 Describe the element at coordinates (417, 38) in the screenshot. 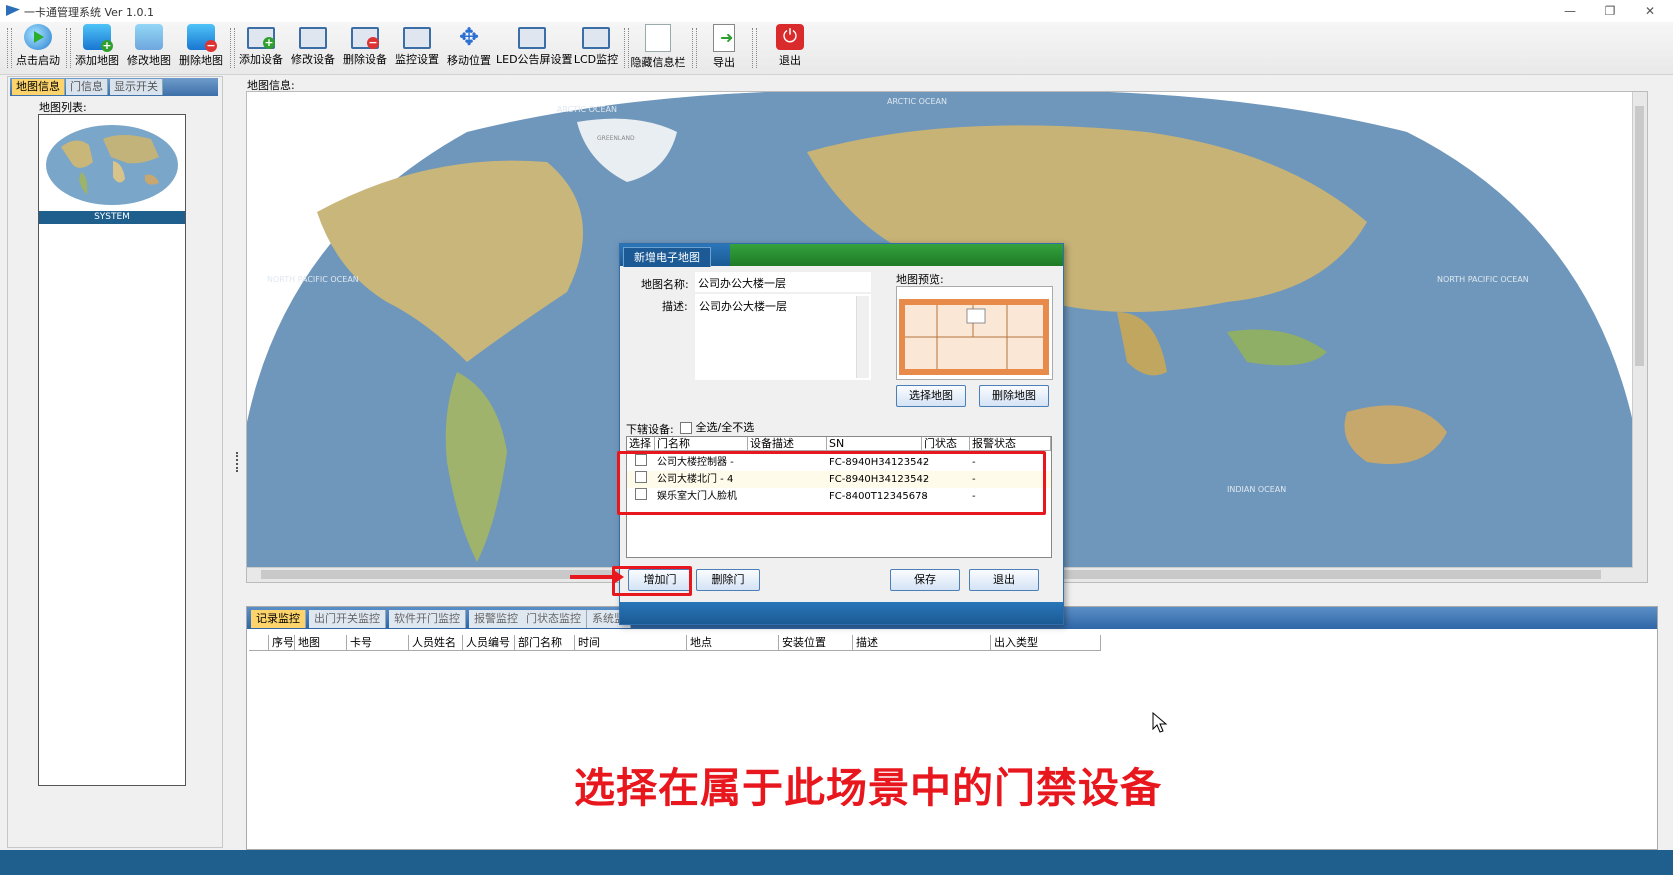

I see `monitor-settings-icon` at that location.